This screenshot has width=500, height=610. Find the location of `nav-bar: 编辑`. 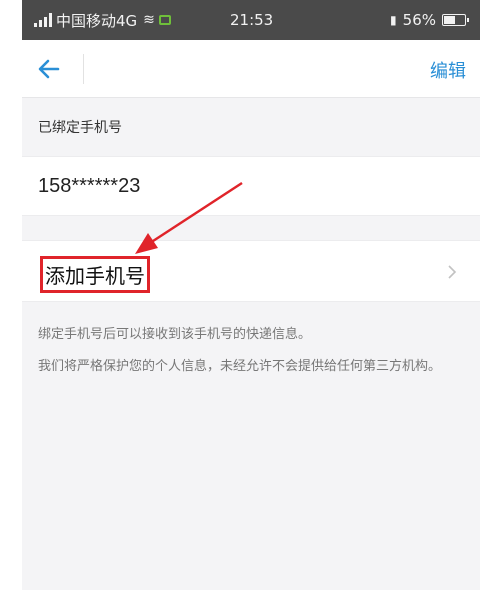

nav-bar: 编辑 is located at coordinates (251, 69).